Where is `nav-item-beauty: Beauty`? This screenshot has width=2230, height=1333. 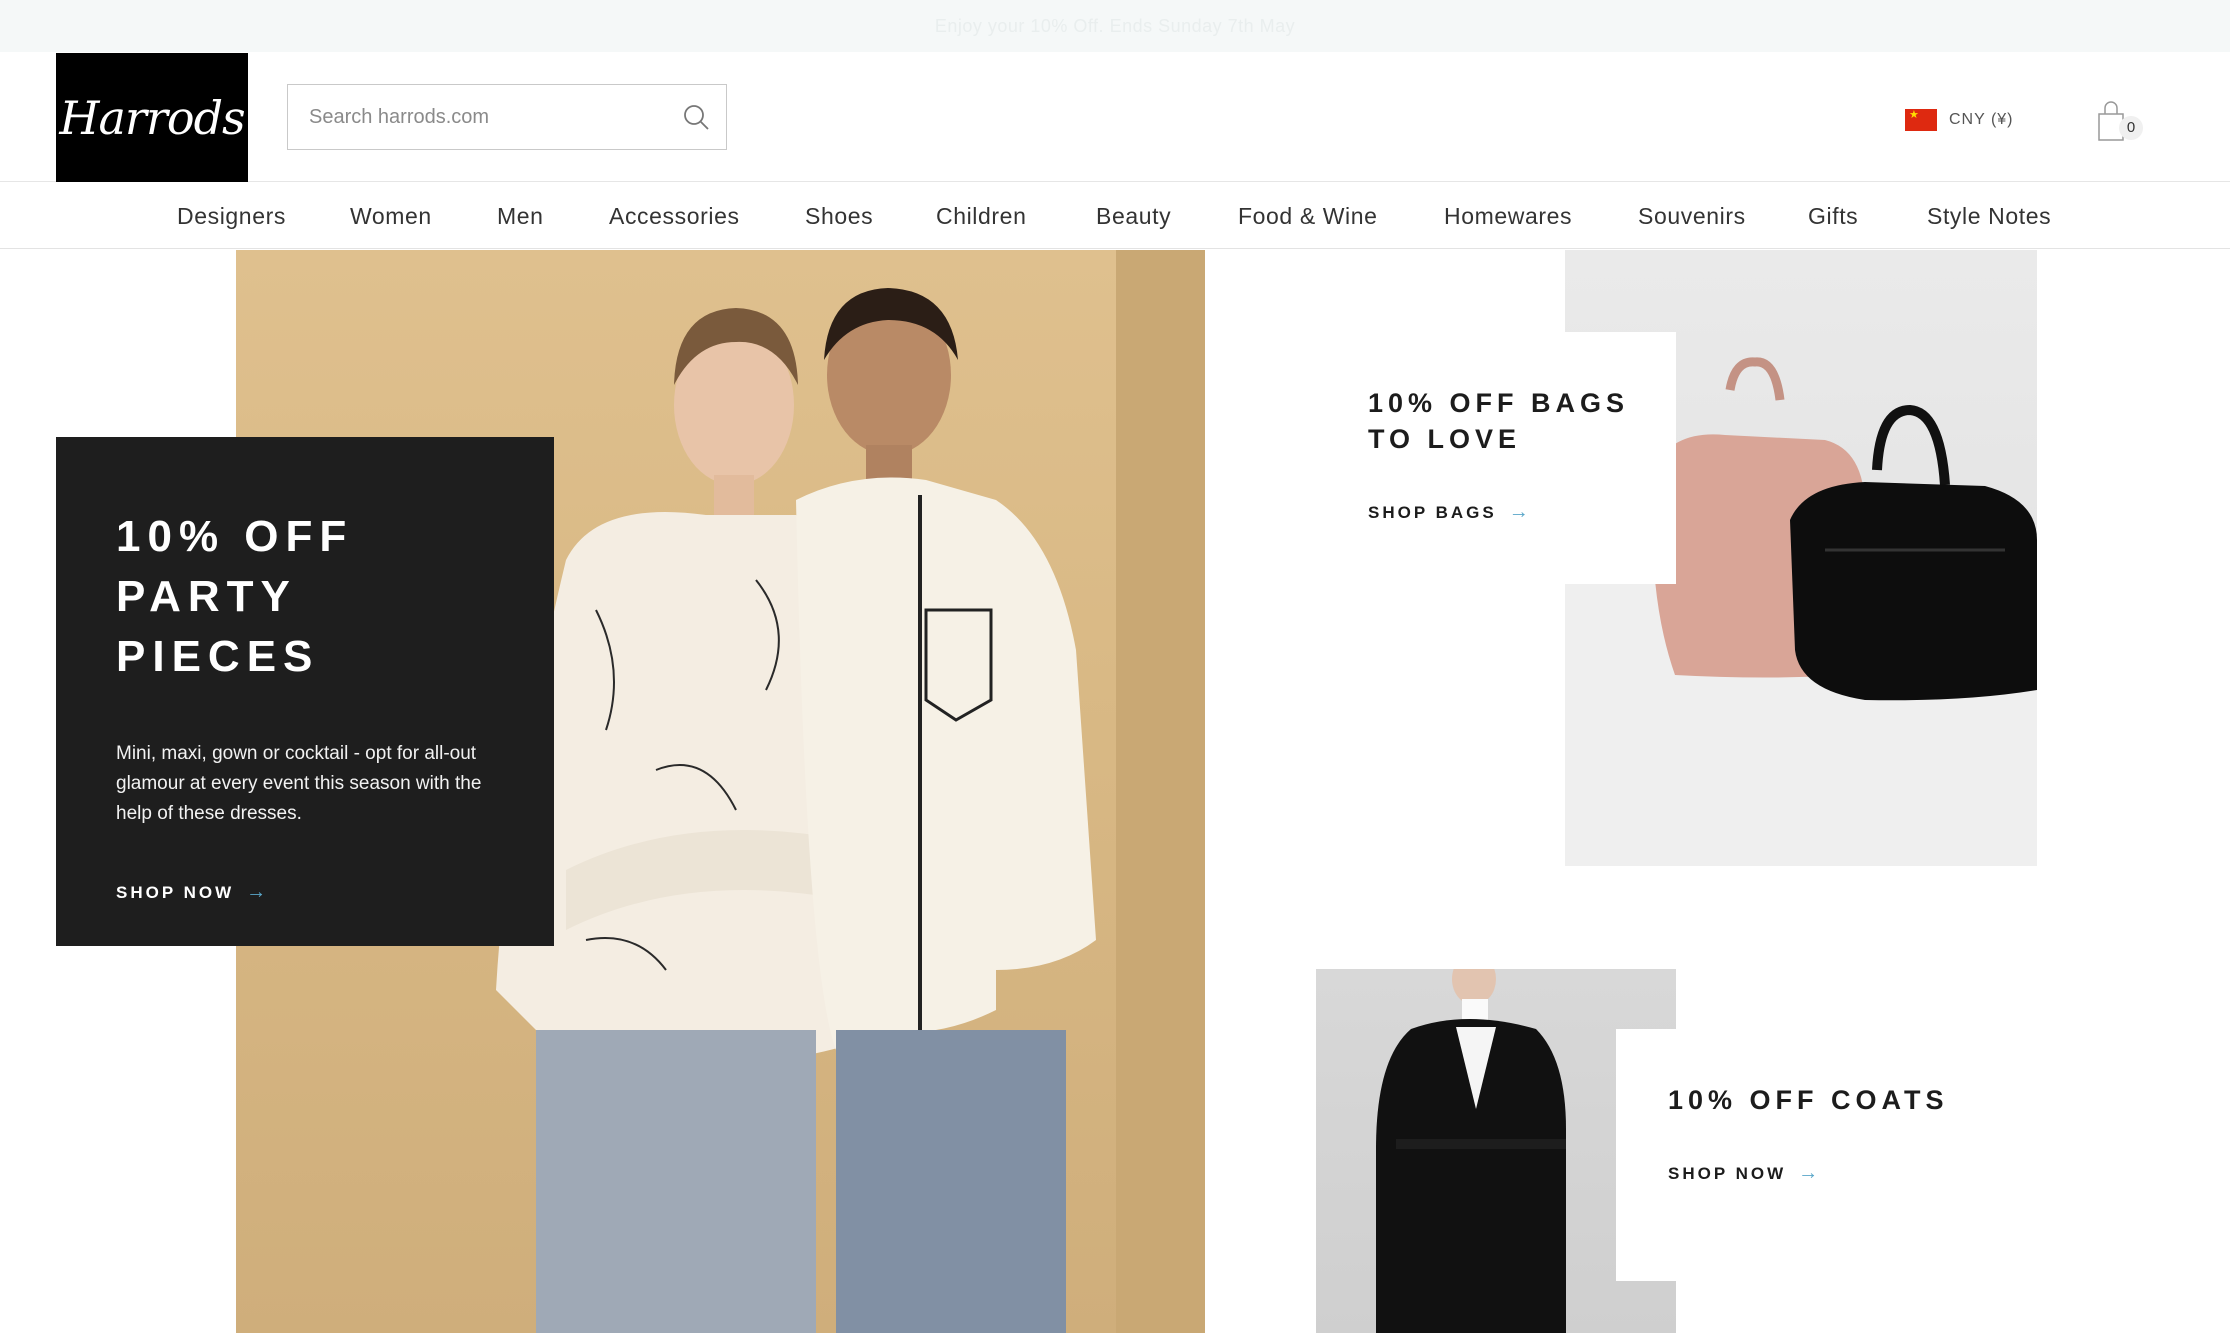 nav-item-beauty: Beauty is located at coordinates (1133, 216).